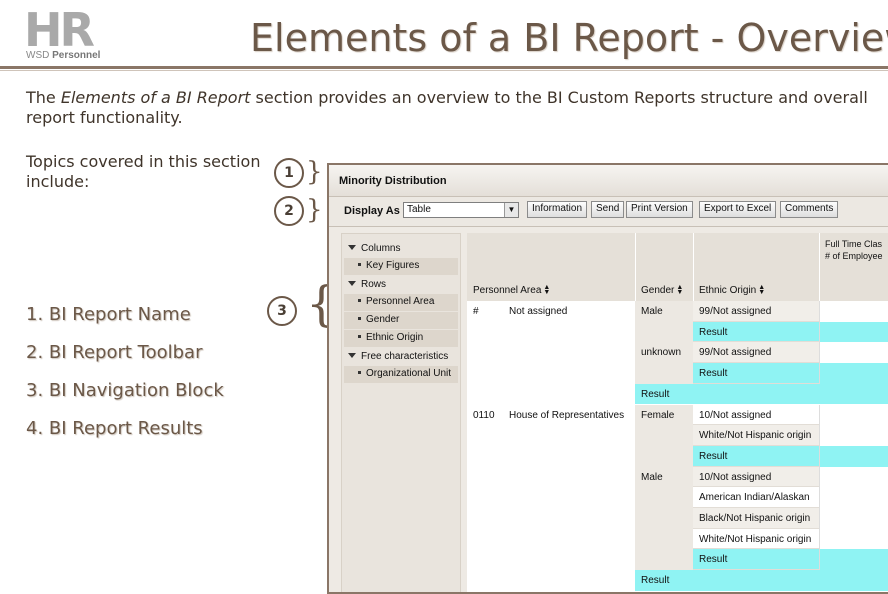  What do you see at coordinates (735, 477) in the screenshot?
I see `origin-cell: 10/Not assigned` at bounding box center [735, 477].